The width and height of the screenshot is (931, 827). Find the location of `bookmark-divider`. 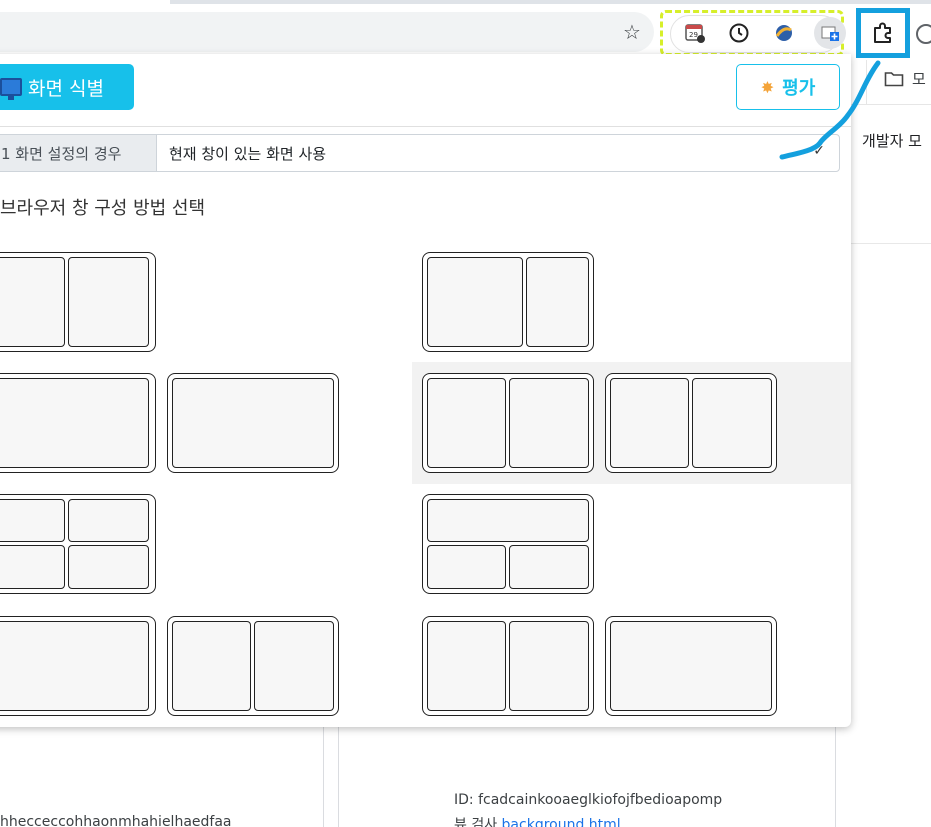

bookmark-divider is located at coordinates (866, 82).